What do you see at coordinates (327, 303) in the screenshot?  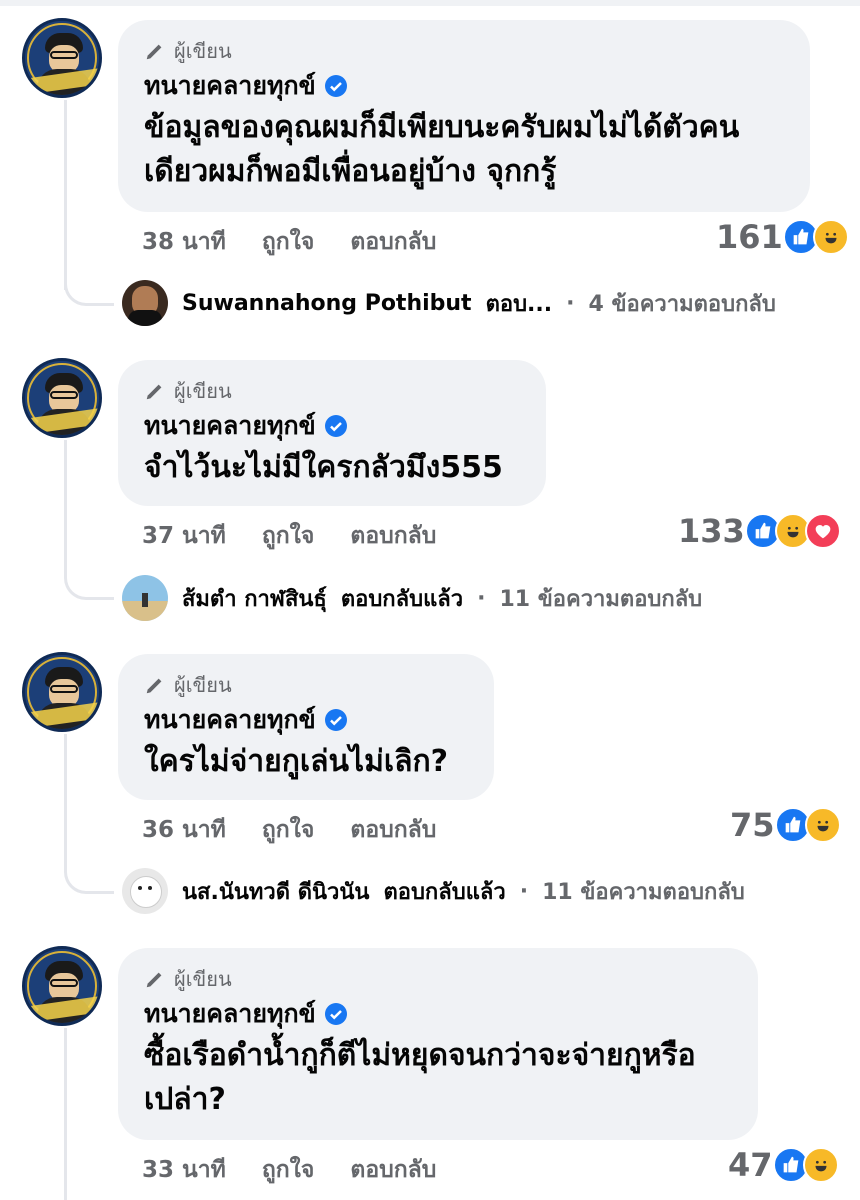 I see `replier-name: Suwannahong Pothibut` at bounding box center [327, 303].